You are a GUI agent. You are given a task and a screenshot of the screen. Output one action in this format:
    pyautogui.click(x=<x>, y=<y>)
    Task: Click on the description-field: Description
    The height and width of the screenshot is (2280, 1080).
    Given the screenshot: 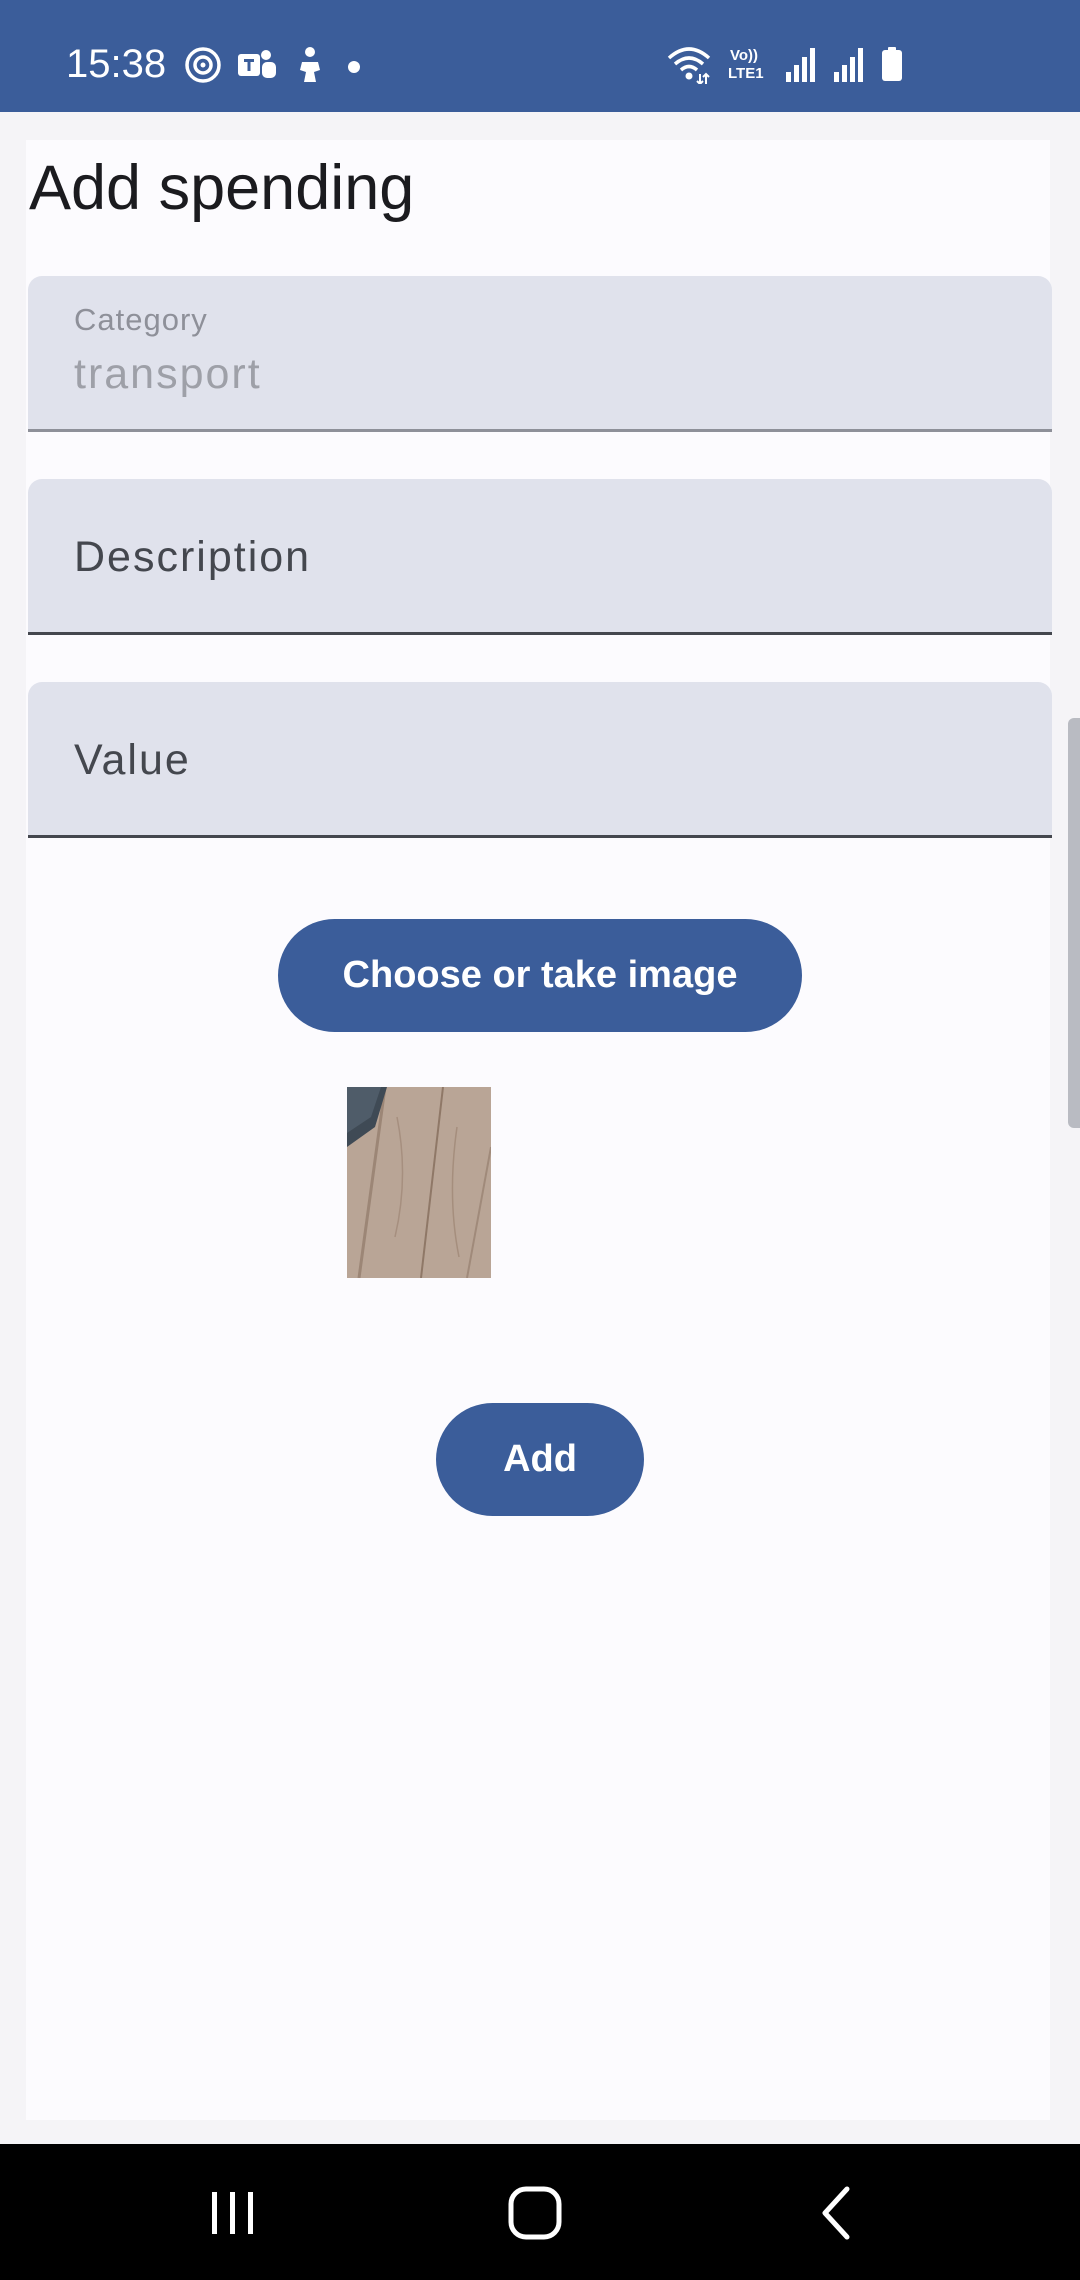 What is the action you would take?
    pyautogui.click(x=540, y=557)
    